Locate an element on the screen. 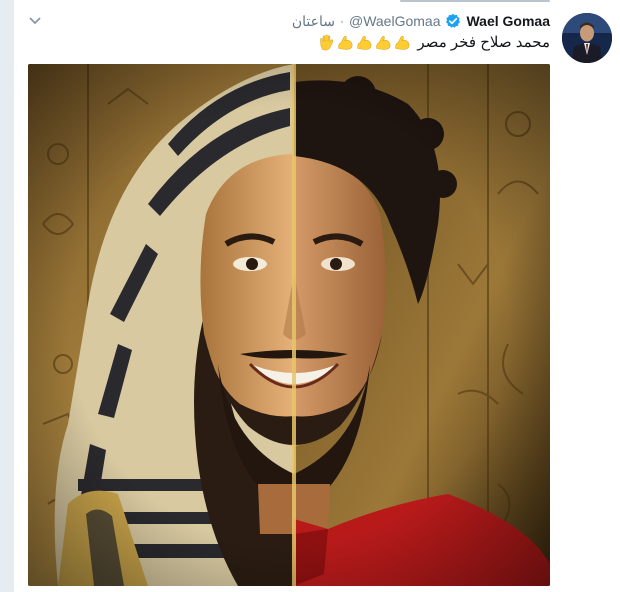  tweet-header: ساعتان · @WaelGomaa Wael Gomaa is located at coordinates (421, 21).